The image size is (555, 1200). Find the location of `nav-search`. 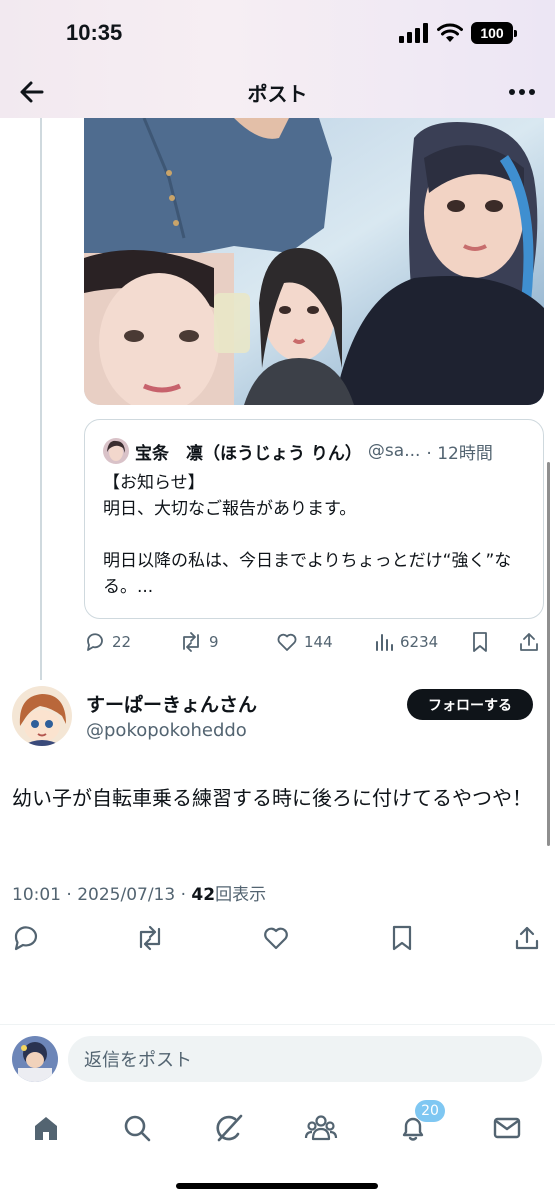

nav-search is located at coordinates (137, 1128).